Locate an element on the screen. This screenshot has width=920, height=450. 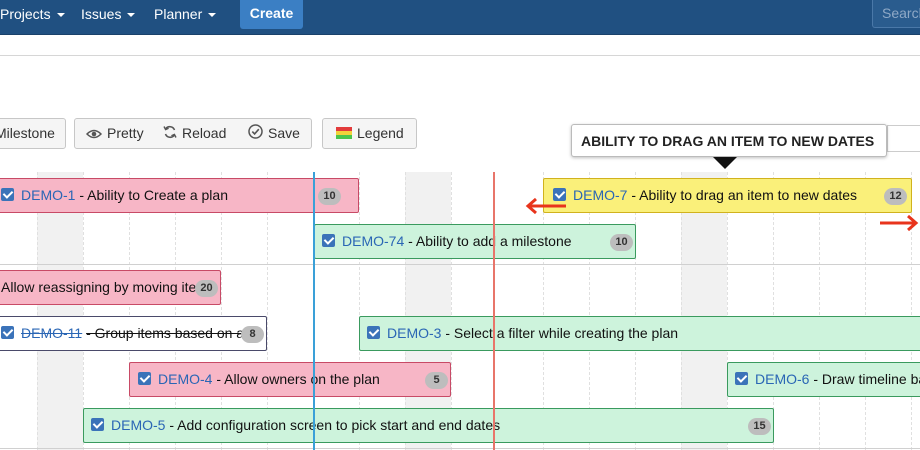
plan-item-bar: DEMO-74 - Ability to add a milestone 10 is located at coordinates (475, 241).